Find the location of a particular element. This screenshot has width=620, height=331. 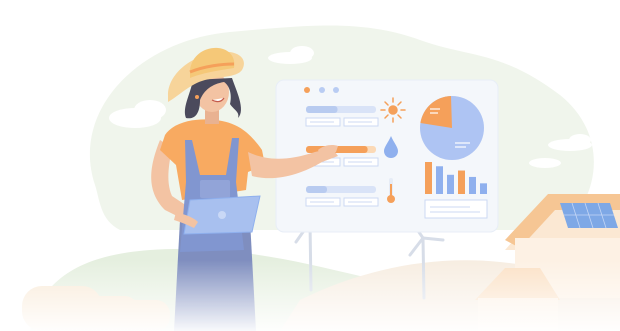

tablet-logo is located at coordinates (222, 215).